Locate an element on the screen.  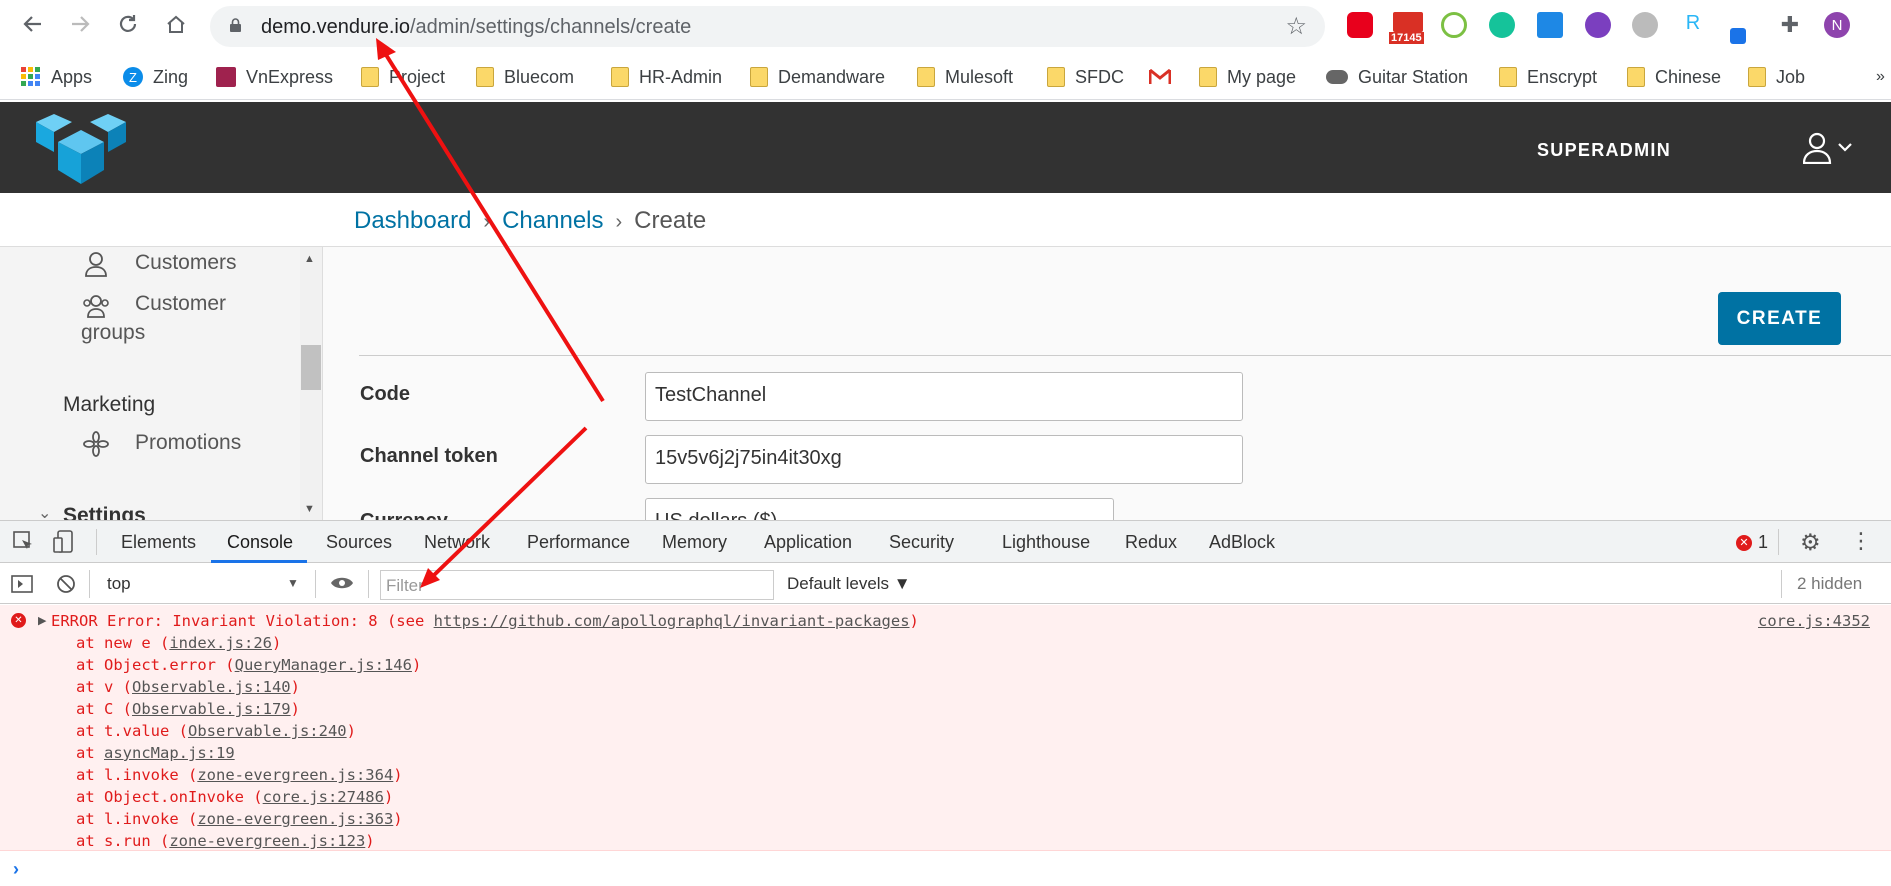
bookmark-project: Project is located at coordinates (403, 77).